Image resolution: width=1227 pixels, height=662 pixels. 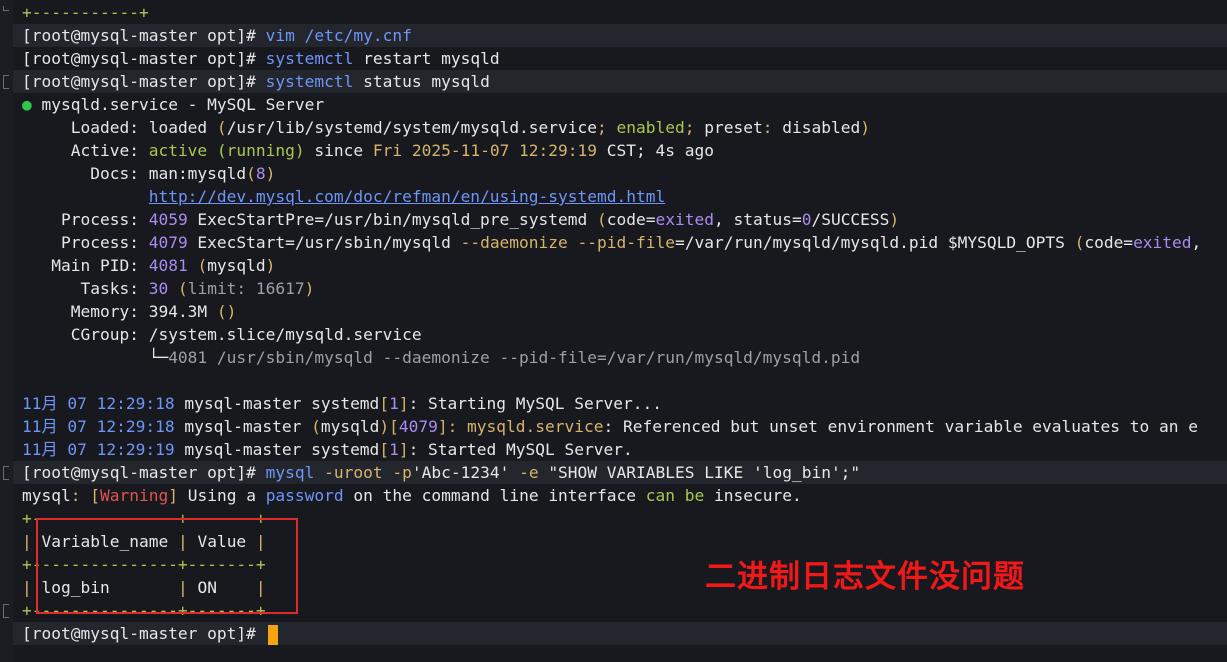 I want to click on terminal-text: 4079, so click(x=418, y=426).